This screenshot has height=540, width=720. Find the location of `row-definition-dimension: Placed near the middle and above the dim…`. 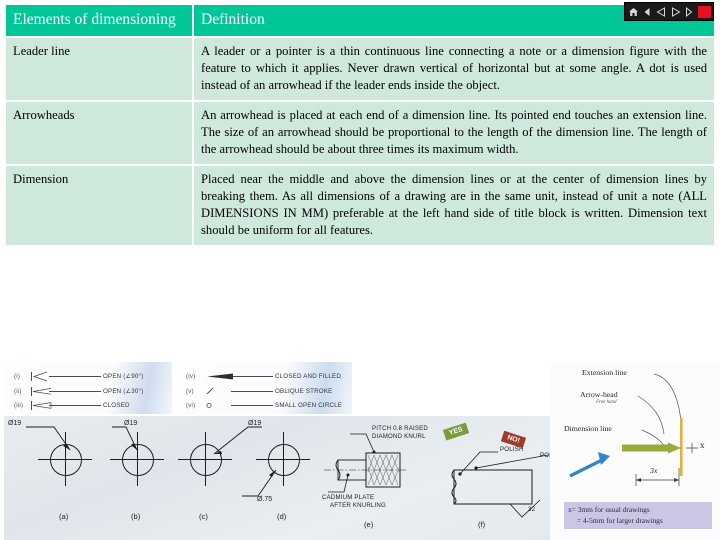

row-definition-dimension: Placed near the middle and above the dim… is located at coordinates (454, 206).